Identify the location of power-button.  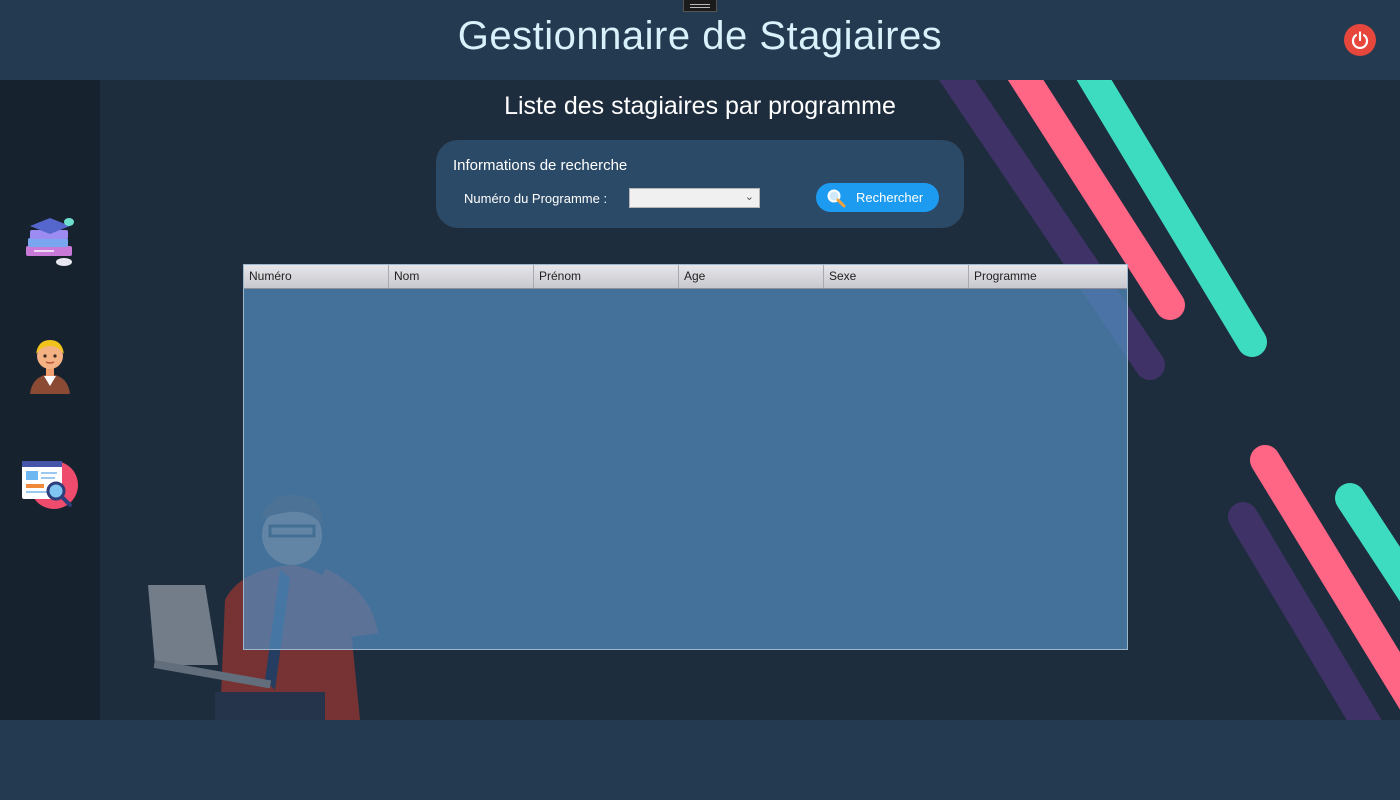
(1360, 40).